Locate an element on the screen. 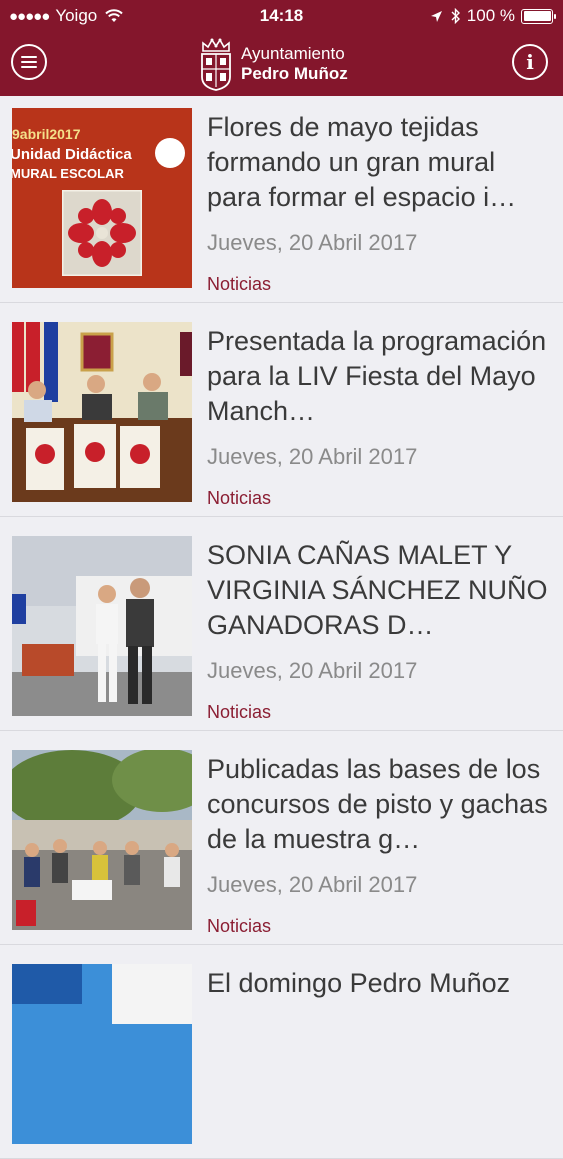 This screenshot has width=563, height=1159. brand-title-bottom: Pedro Muñoz is located at coordinates (294, 73).